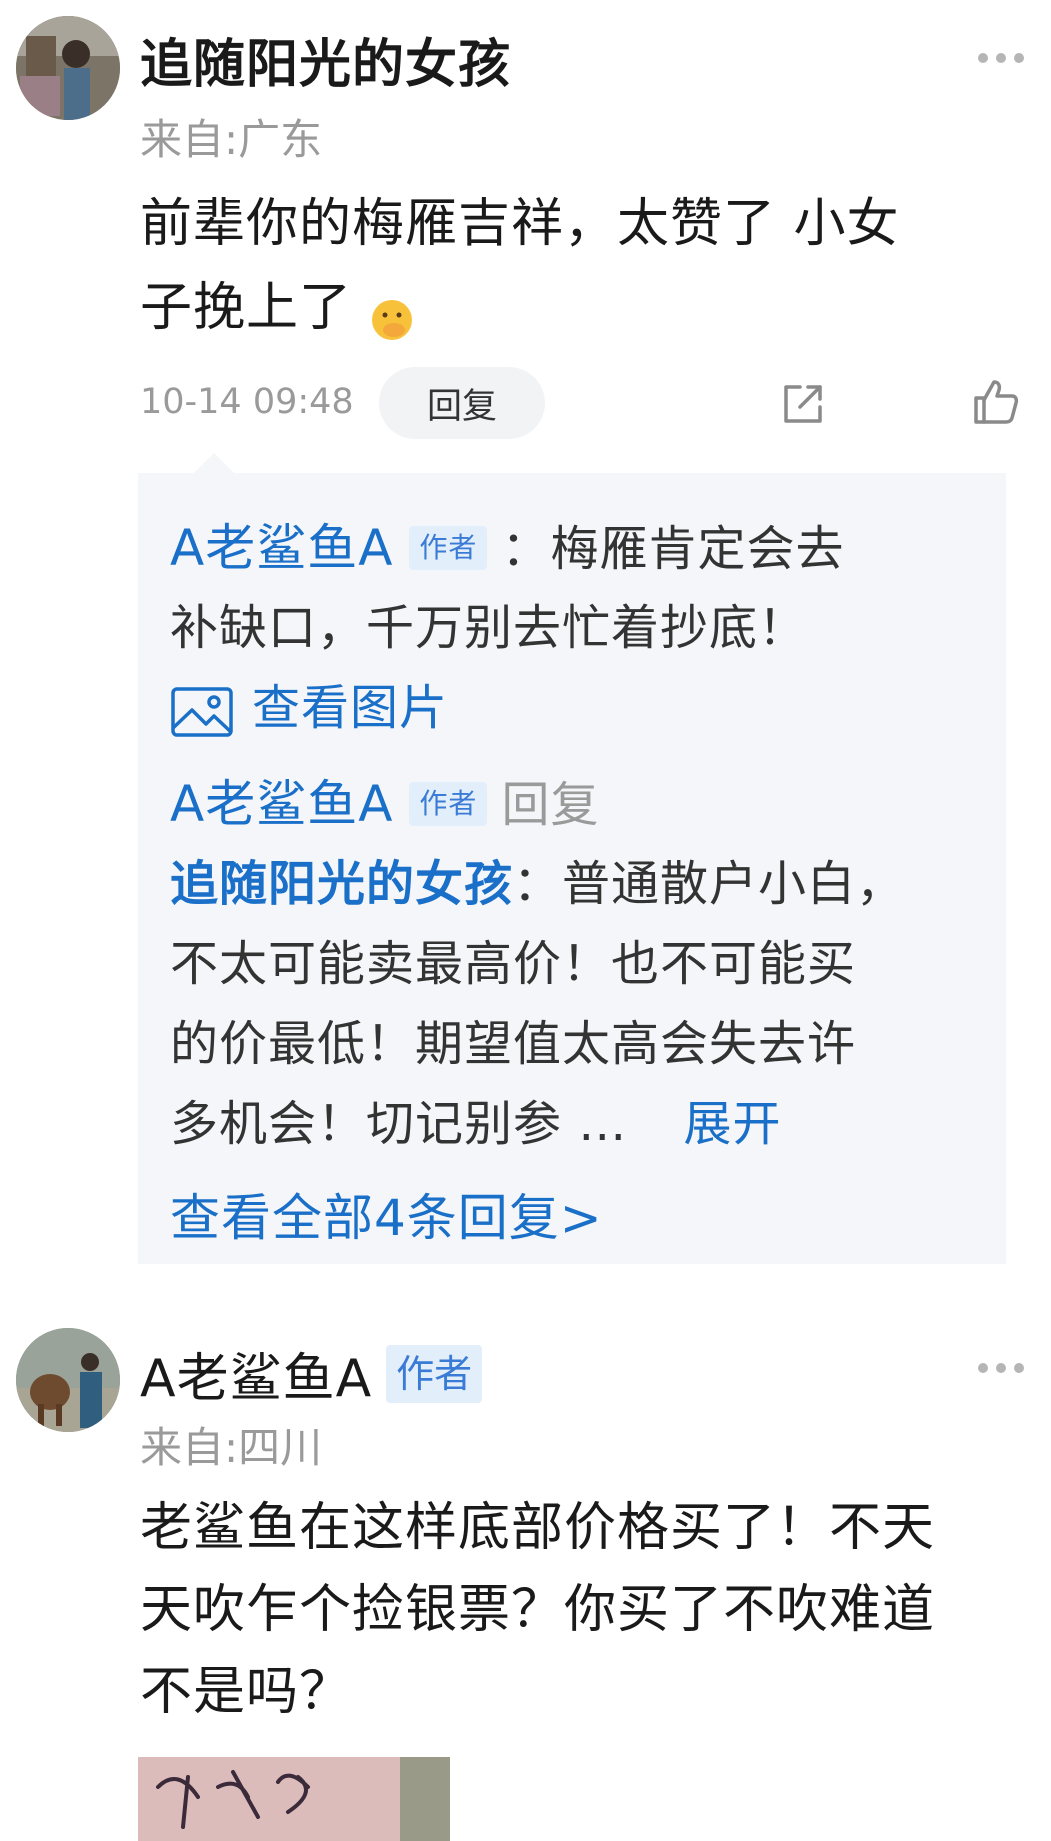 The width and height of the screenshot is (1051, 1841). What do you see at coordinates (489, 628) in the screenshot?
I see `reply-text-line: 补缺口，千万别去忙着抄底！` at bounding box center [489, 628].